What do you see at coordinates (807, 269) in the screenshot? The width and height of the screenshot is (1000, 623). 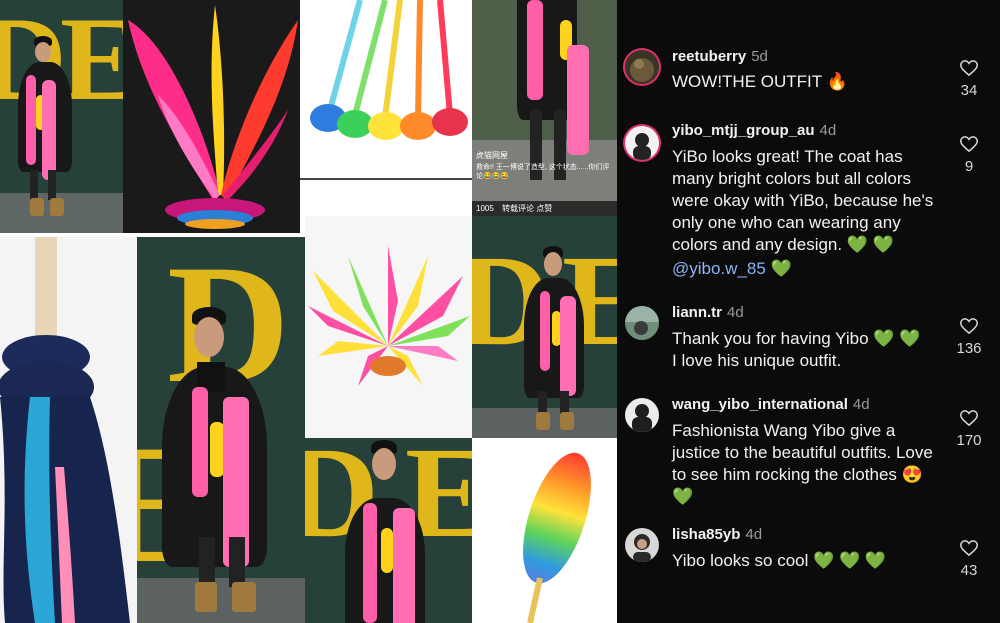 I see `comment-mention-line: @yibo.w_85 💚` at bounding box center [807, 269].